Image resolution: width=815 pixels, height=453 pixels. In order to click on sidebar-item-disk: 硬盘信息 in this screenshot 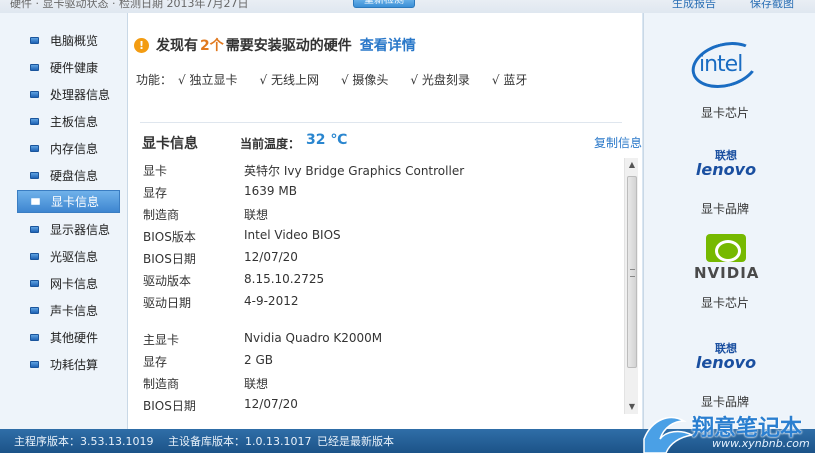, I will do `click(68, 175)`.